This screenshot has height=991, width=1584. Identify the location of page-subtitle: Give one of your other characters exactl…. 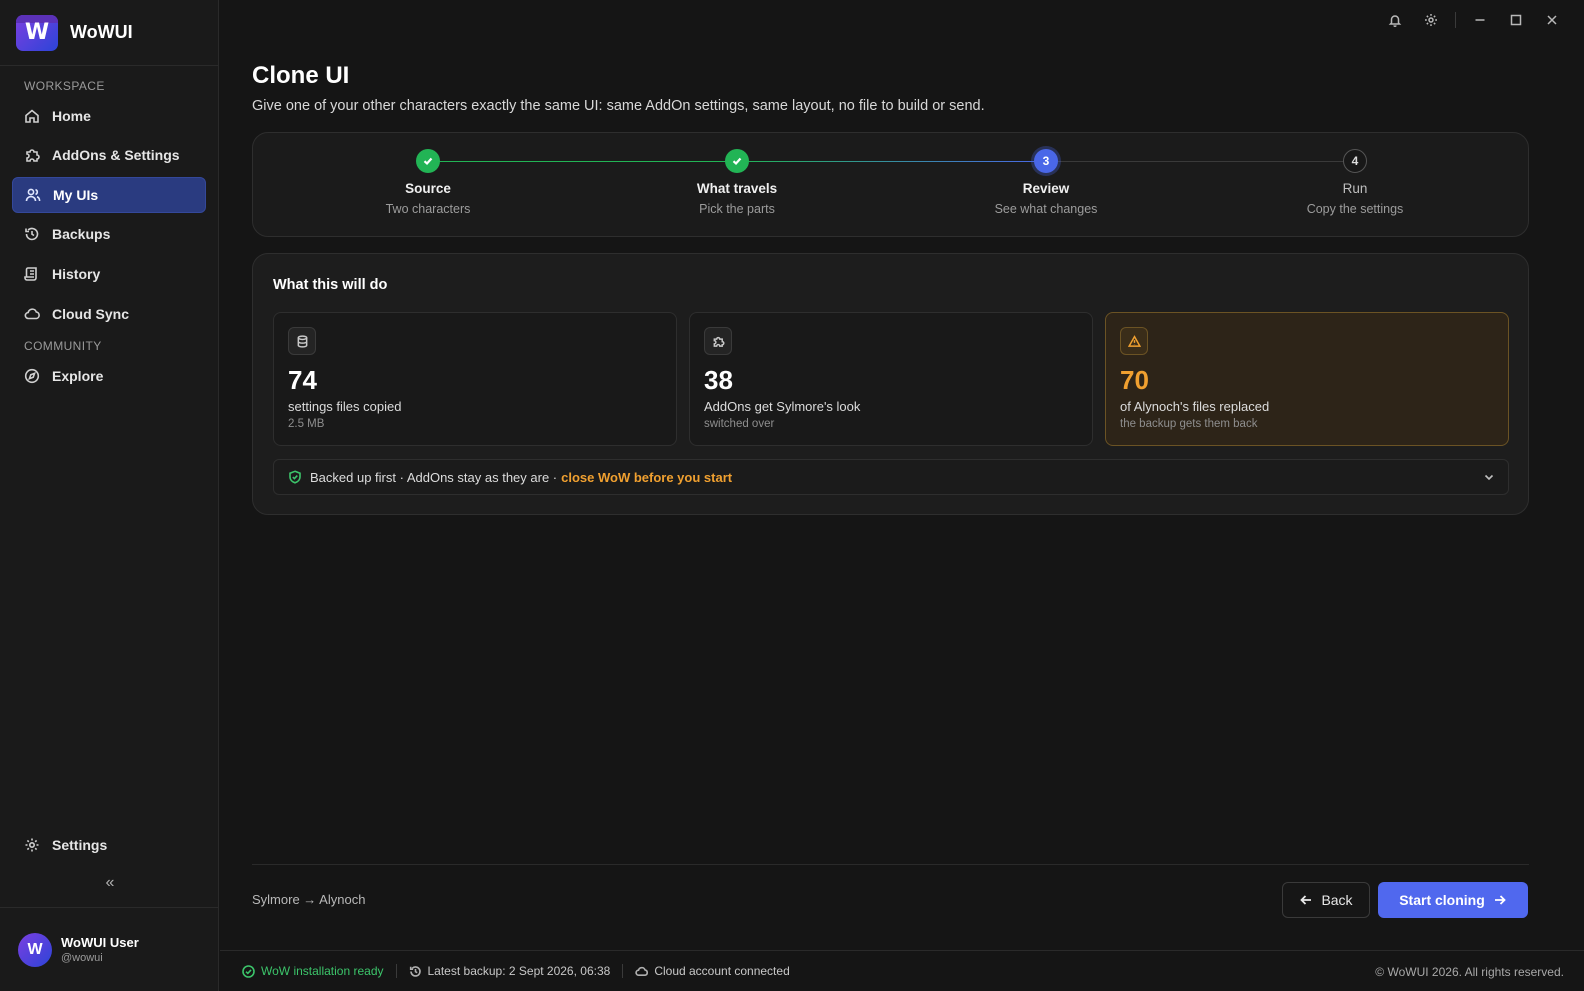
(618, 106).